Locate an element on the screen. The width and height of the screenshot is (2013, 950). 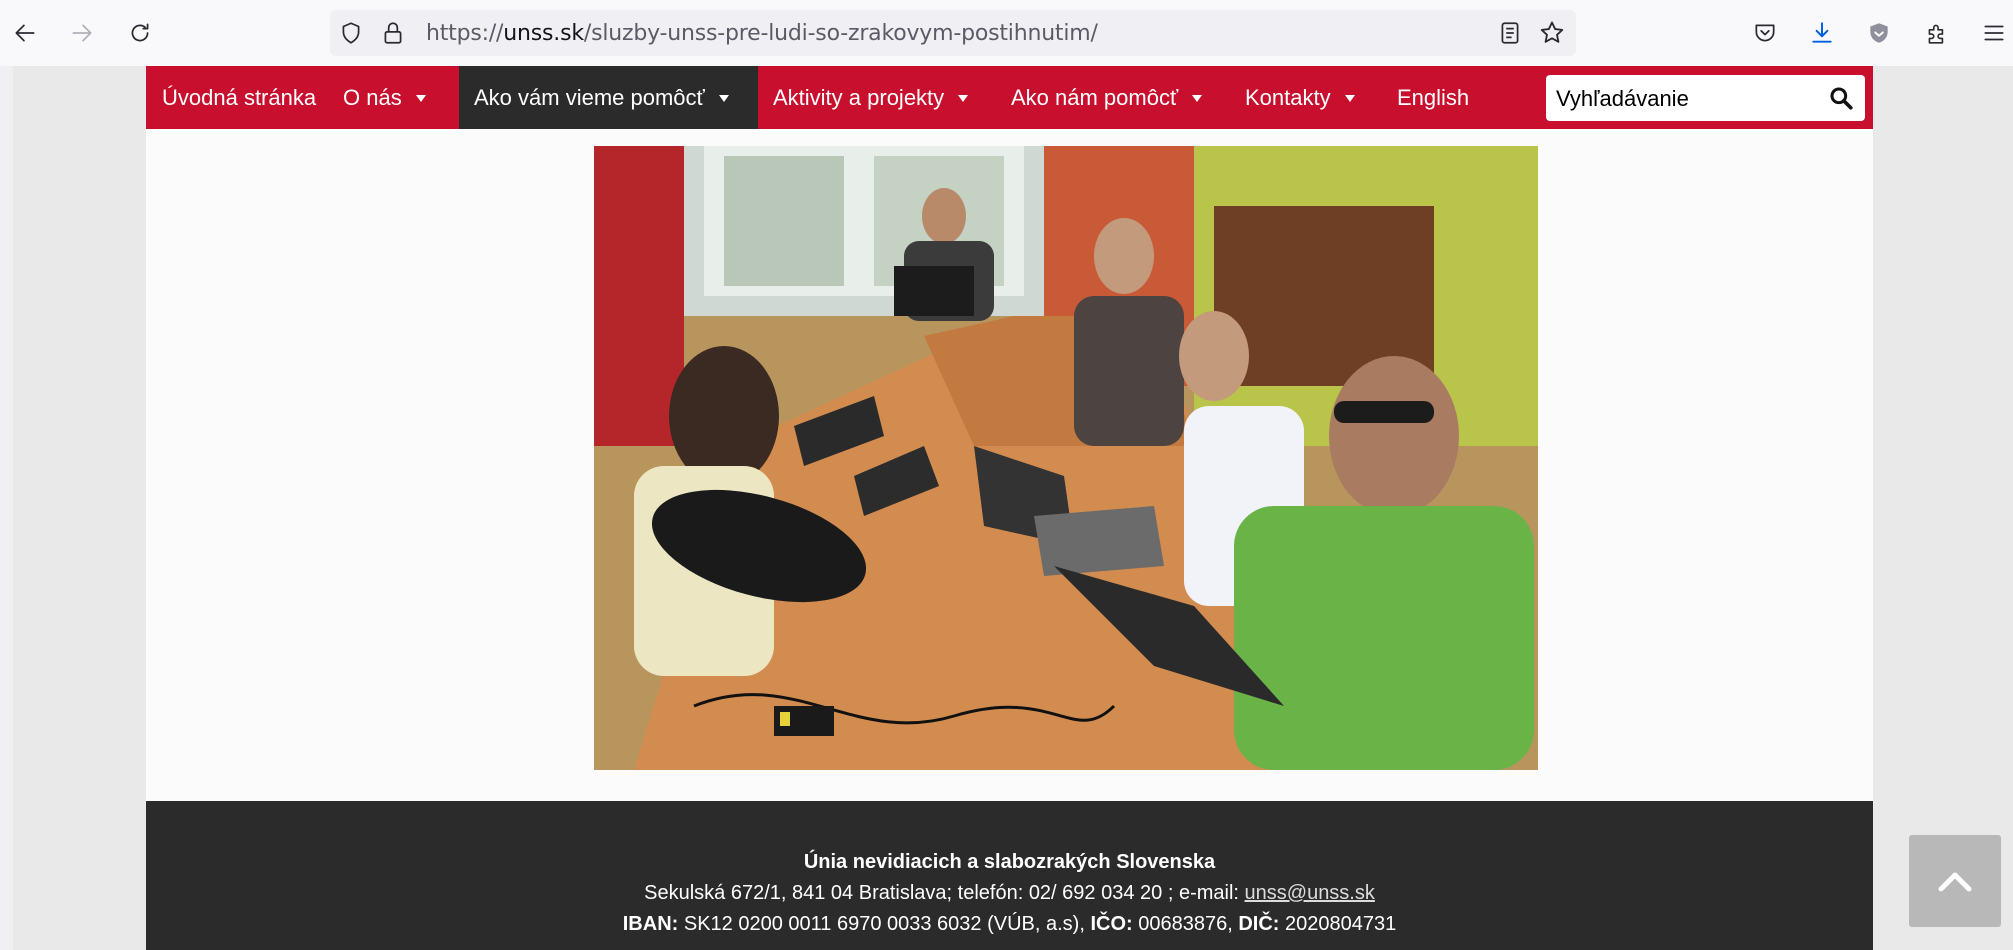
search-input is located at coordinates (1686, 99).